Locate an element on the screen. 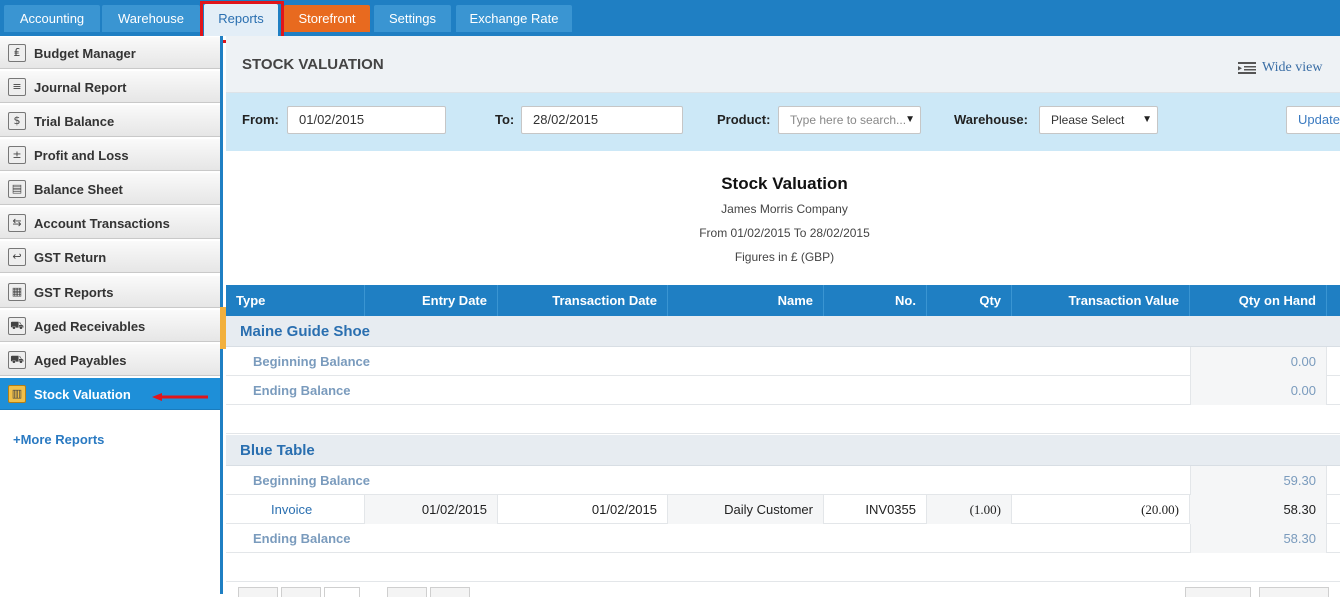 This screenshot has height=597, width=1340. qty-cell: (1.00) is located at coordinates (969, 509).